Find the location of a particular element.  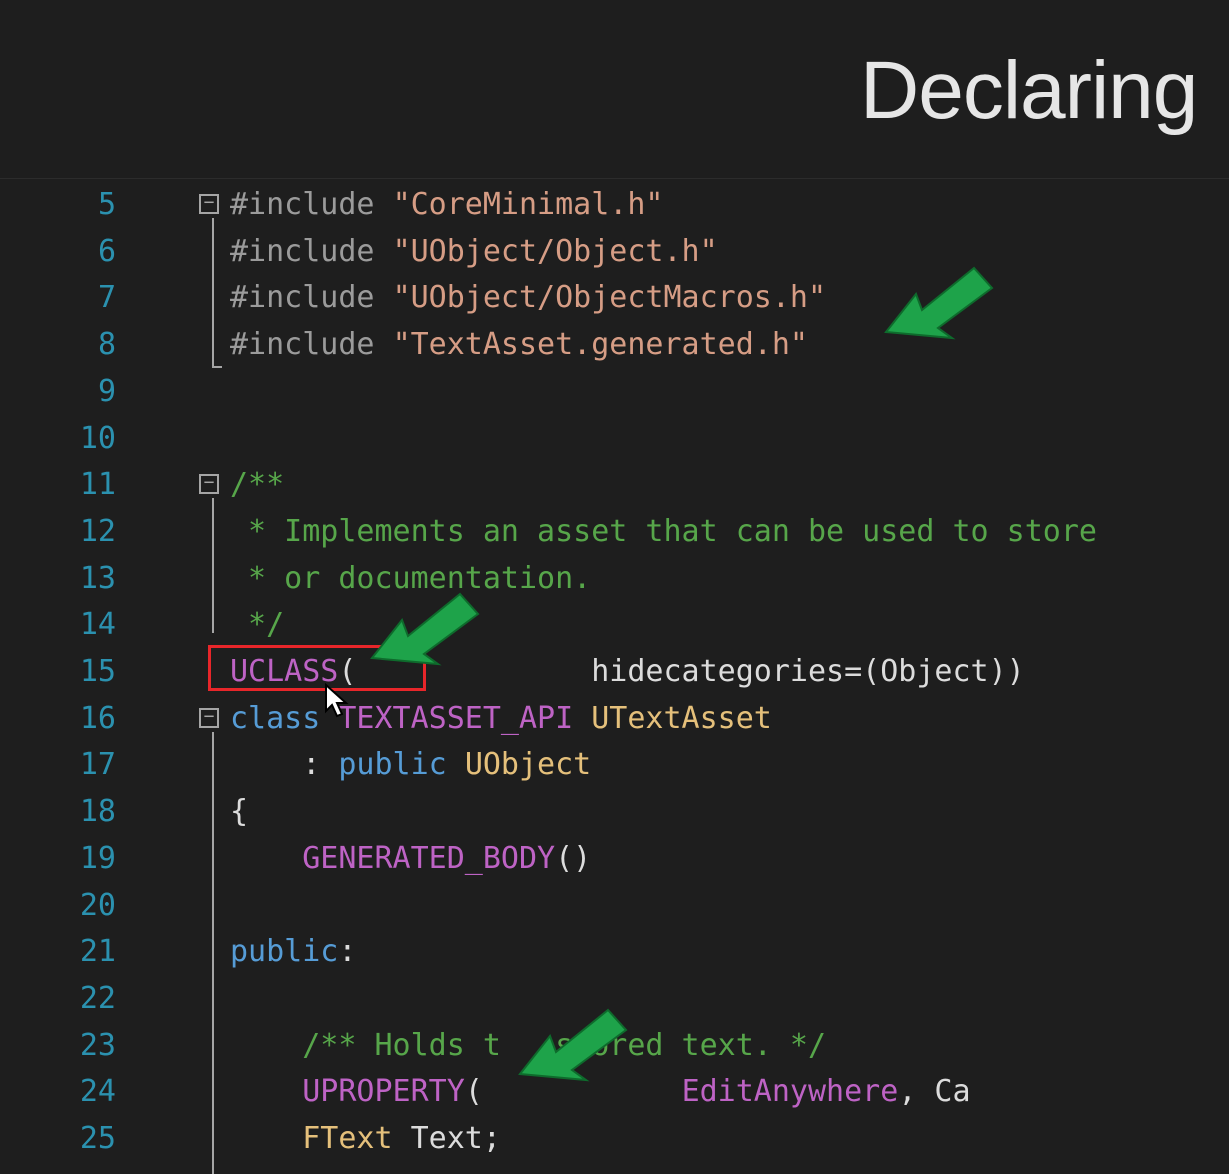

code-text: #include "UObject/ObjectMacros.h" is located at coordinates (528, 298).